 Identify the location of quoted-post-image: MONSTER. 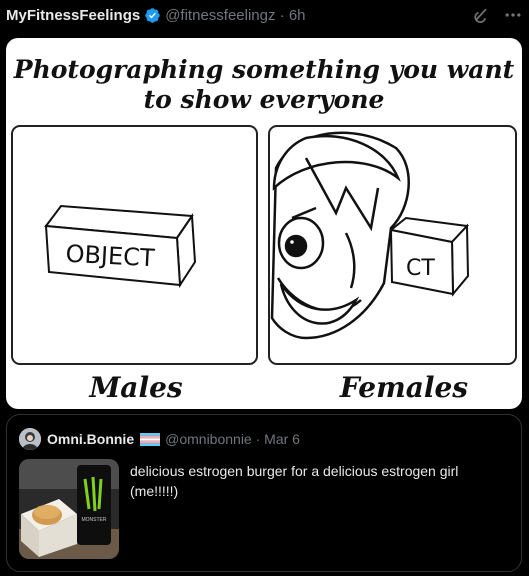
(69, 509).